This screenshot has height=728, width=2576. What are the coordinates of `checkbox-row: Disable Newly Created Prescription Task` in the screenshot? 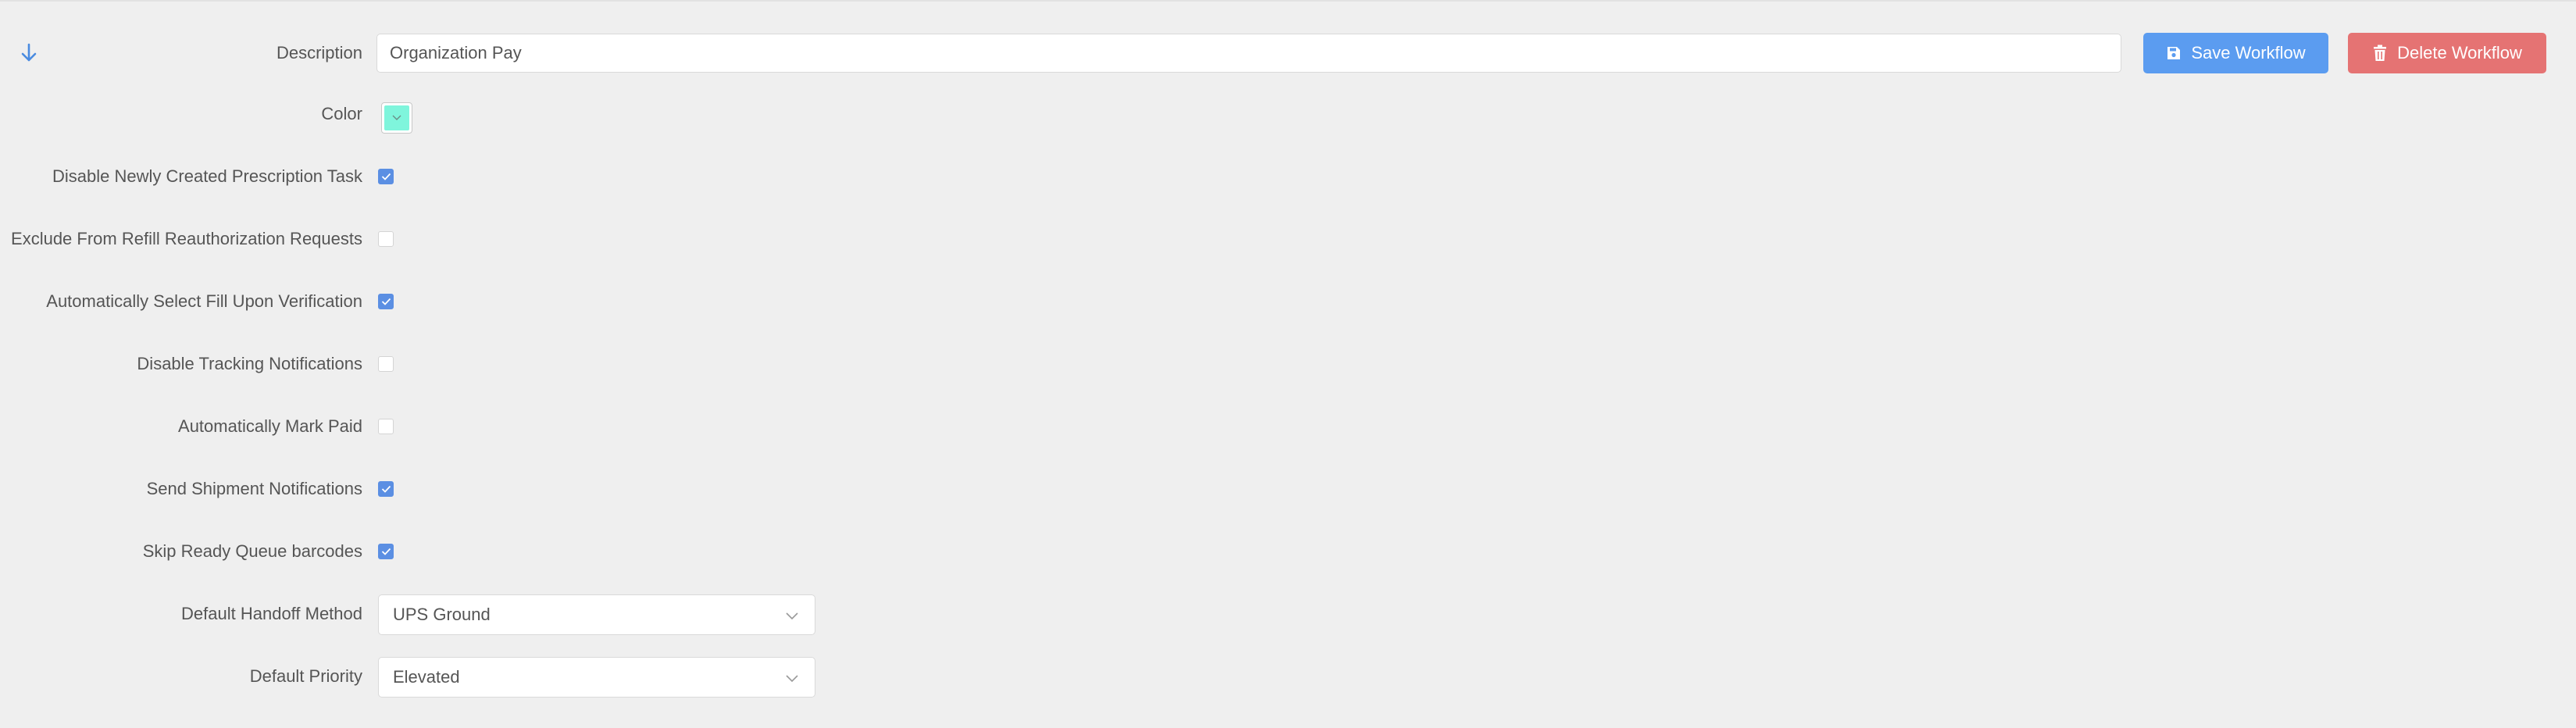 It's located at (1288, 176).